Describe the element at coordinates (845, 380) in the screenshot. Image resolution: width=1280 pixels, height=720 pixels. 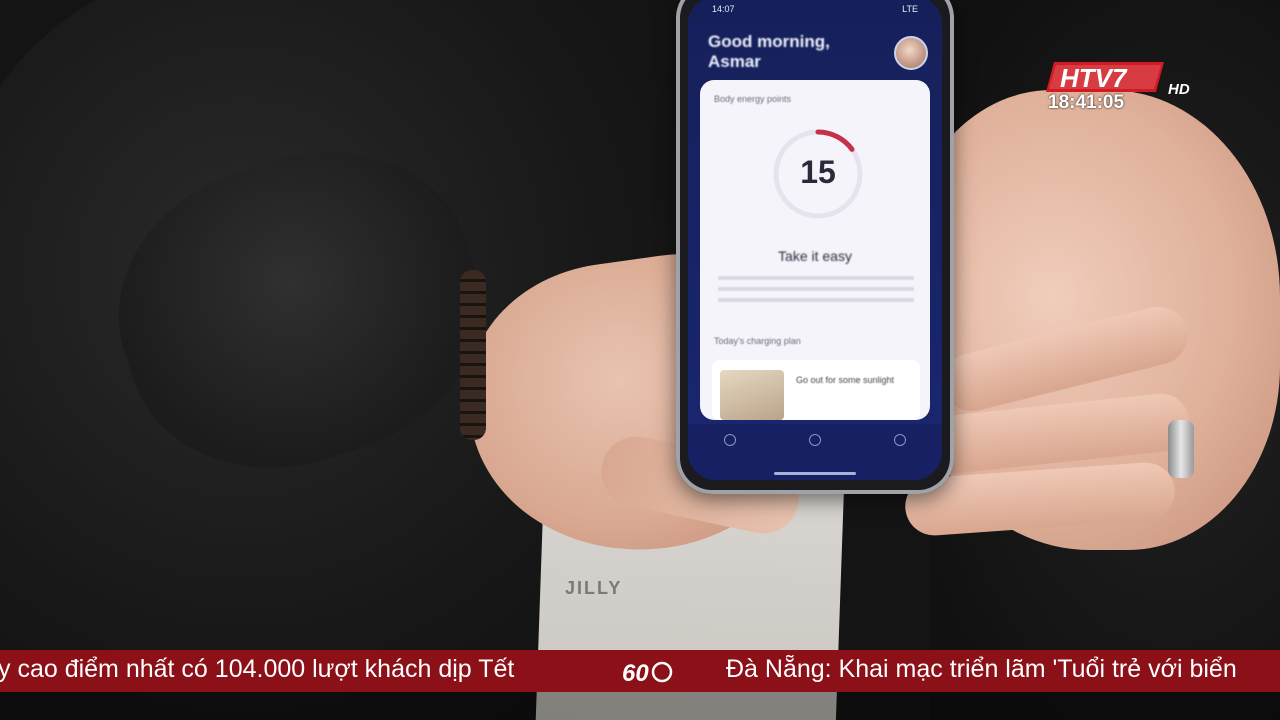
I see `recommendation-text: Go out for some sunlight` at that location.